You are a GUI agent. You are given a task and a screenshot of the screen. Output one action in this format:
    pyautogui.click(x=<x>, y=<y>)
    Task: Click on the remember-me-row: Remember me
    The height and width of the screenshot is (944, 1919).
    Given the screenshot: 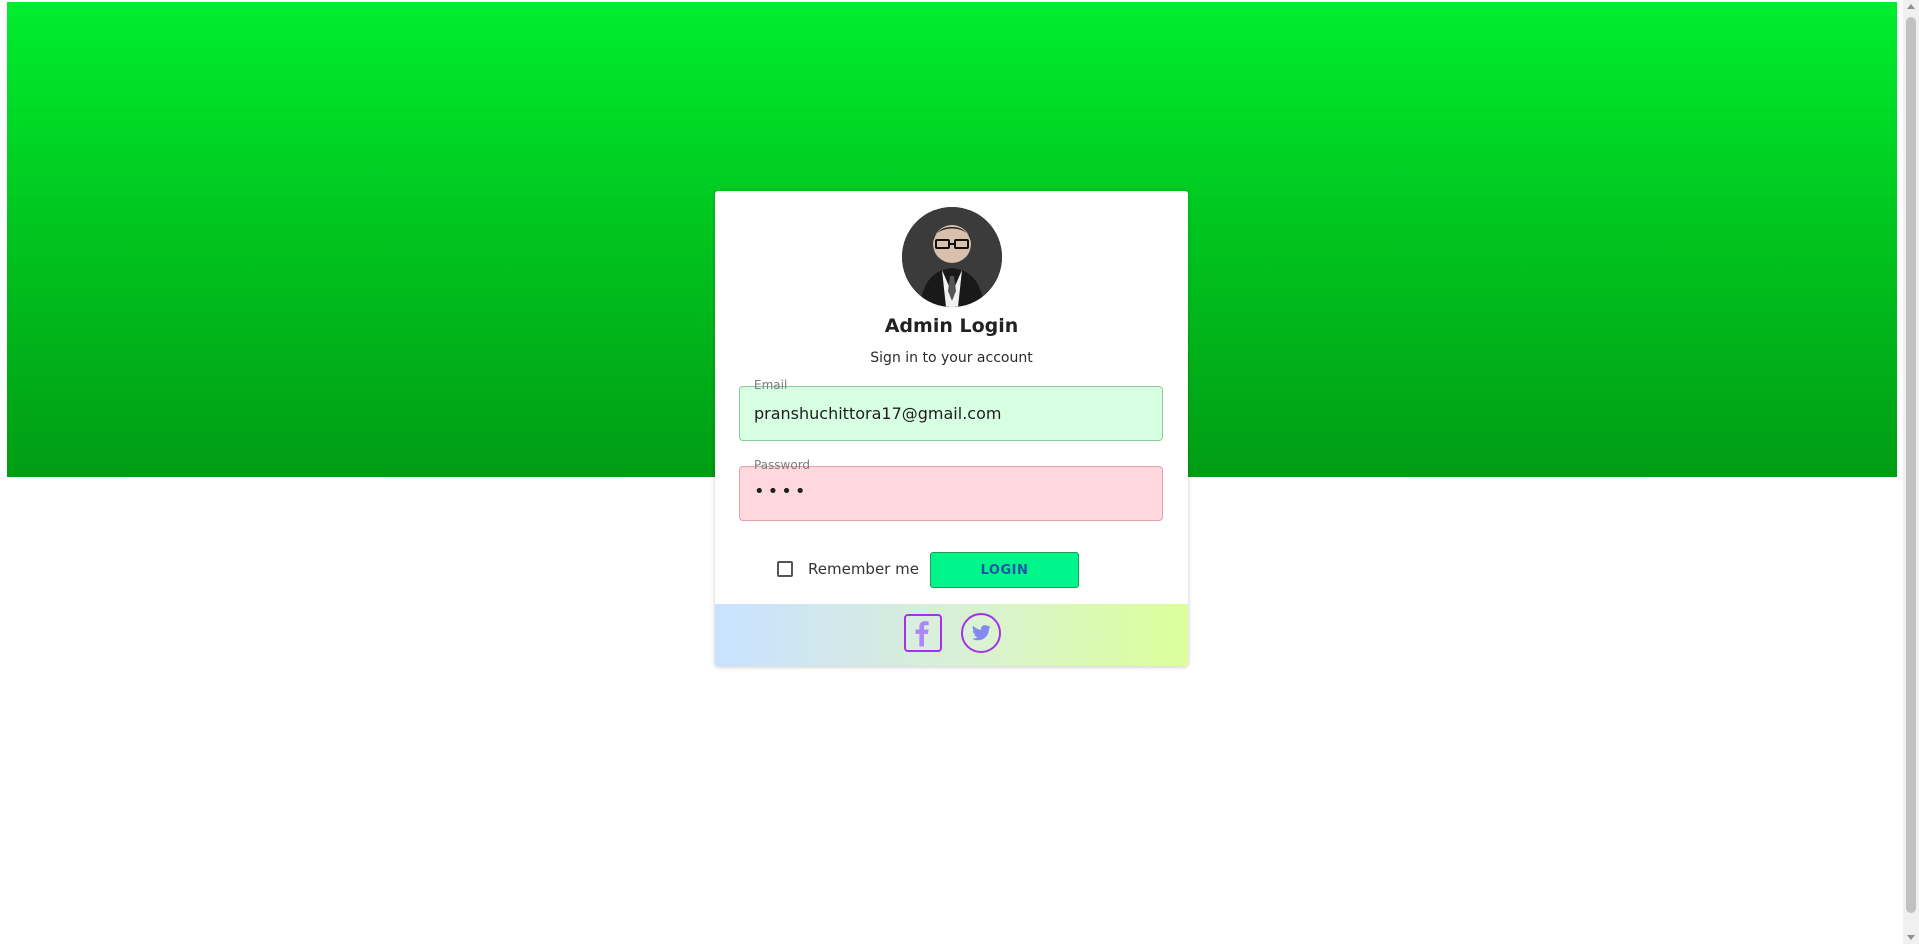 What is the action you would take?
    pyautogui.click(x=848, y=569)
    